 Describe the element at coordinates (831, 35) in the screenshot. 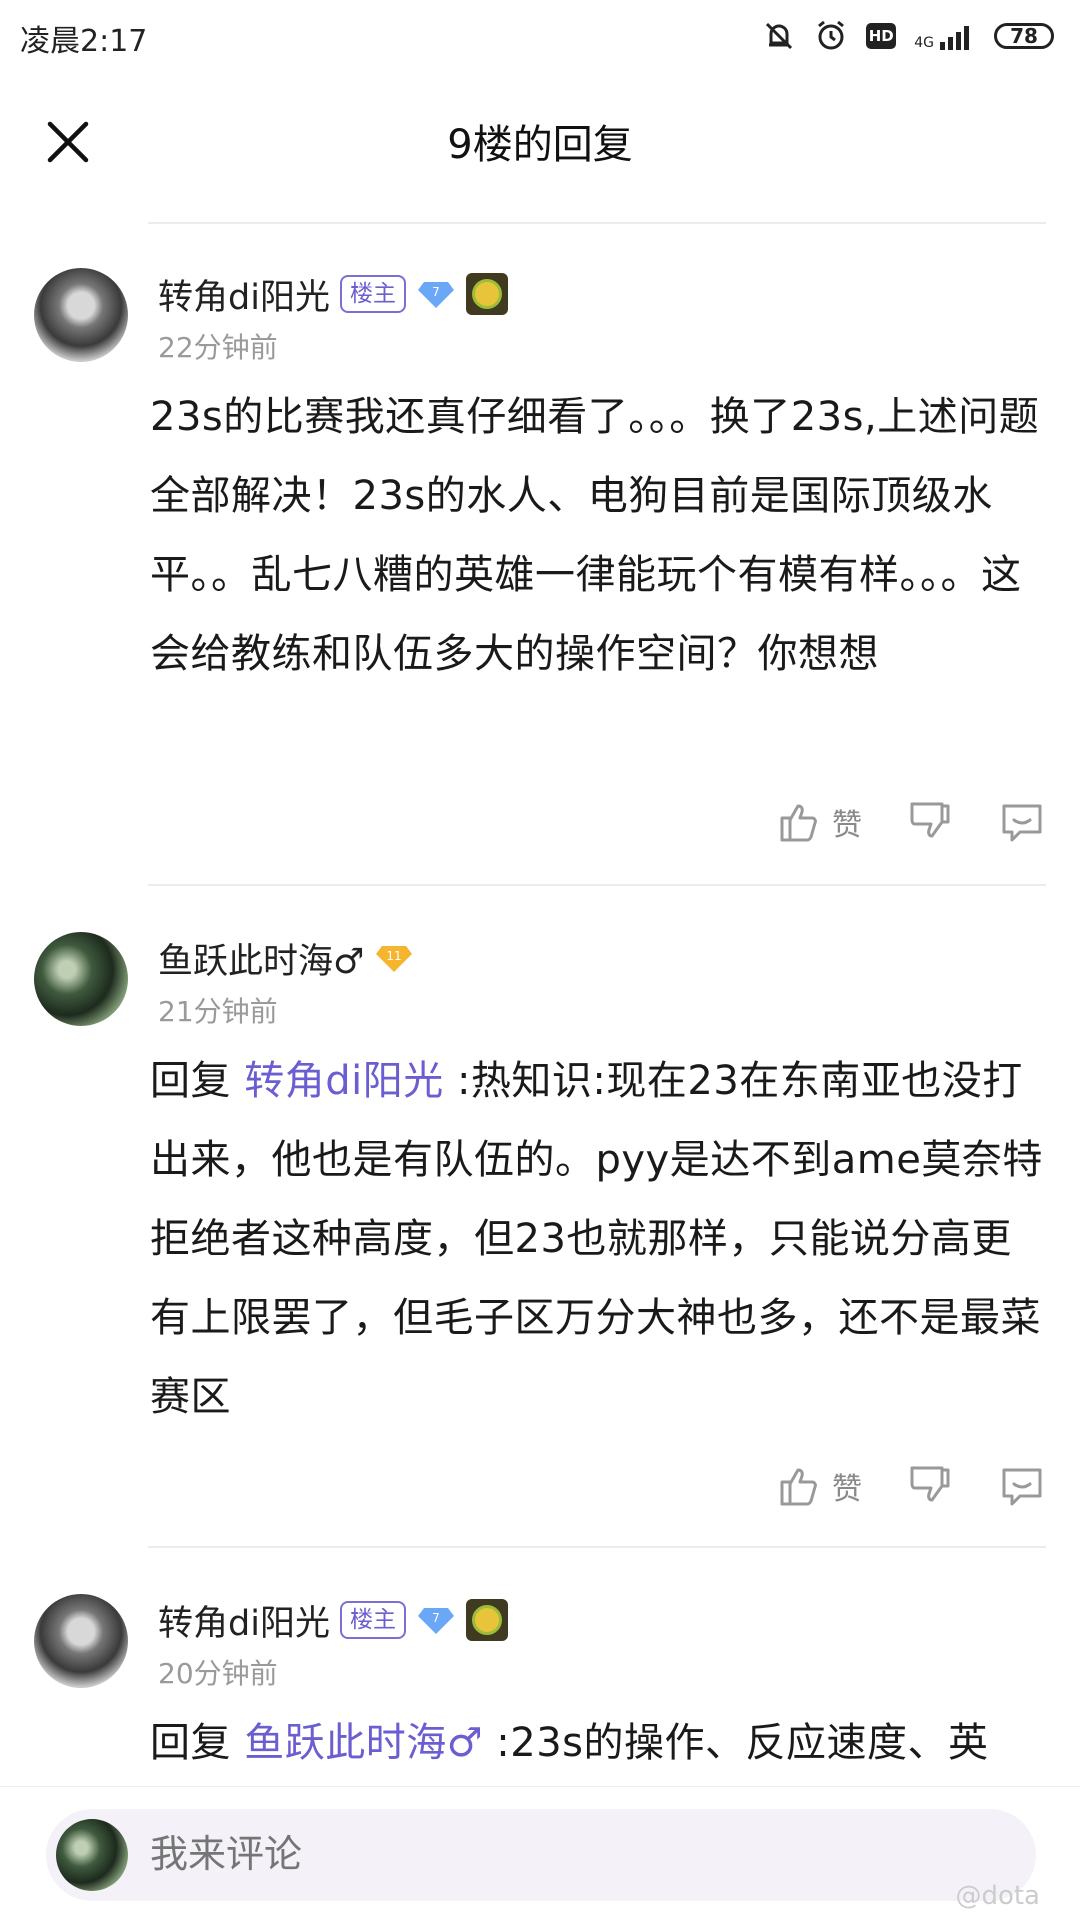

I see `alarm-icon` at that location.